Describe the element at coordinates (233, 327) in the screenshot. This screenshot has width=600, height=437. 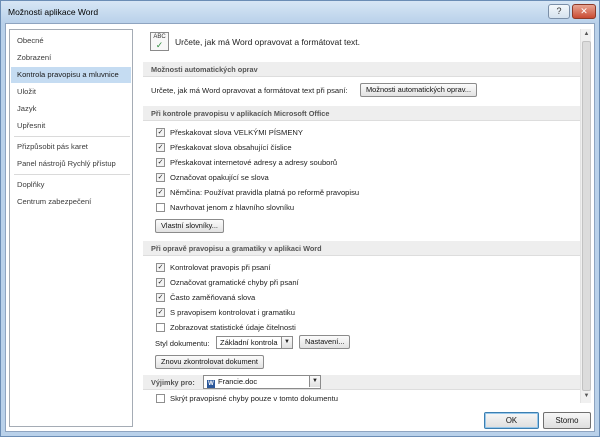
I see `checkbox-label: Zobrazovat statistické údaje čitelnosti` at that location.